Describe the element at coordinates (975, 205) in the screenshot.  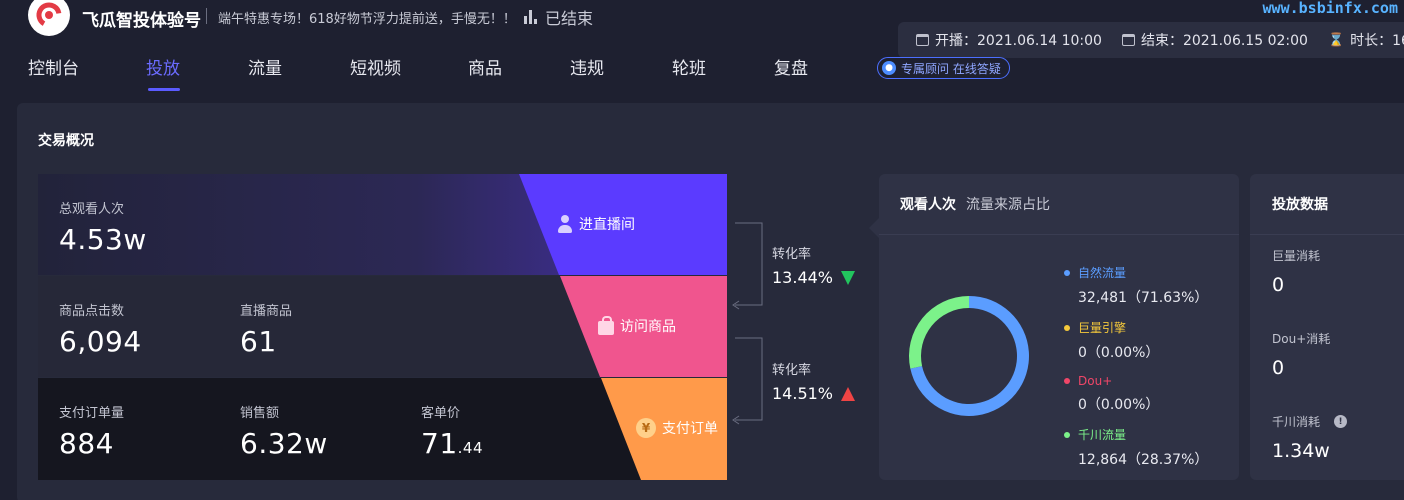
I see `traffic-card-title: 观看人次 流量来源占比` at that location.